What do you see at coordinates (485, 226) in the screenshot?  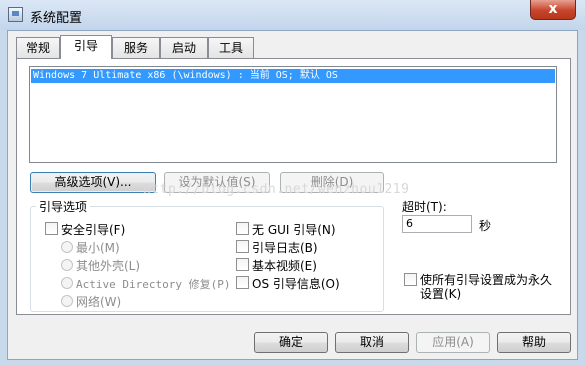 I see `timeout-unit-label: 秒` at bounding box center [485, 226].